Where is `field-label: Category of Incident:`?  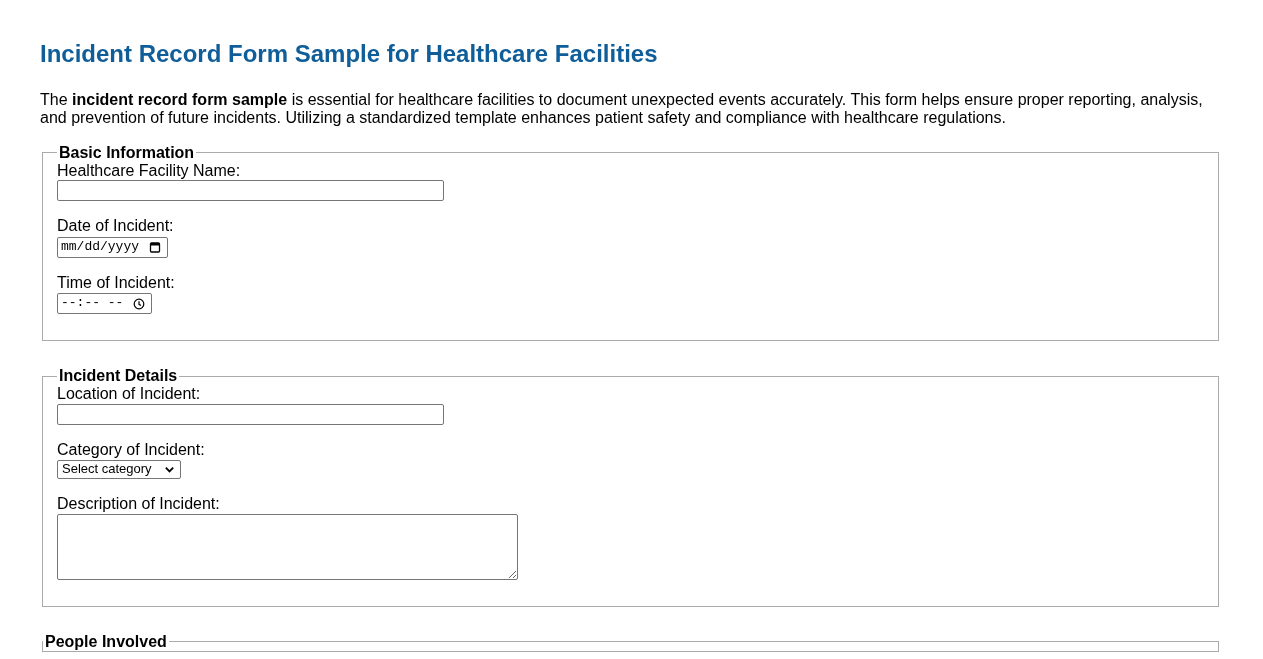 field-label: Category of Incident: is located at coordinates (131, 450).